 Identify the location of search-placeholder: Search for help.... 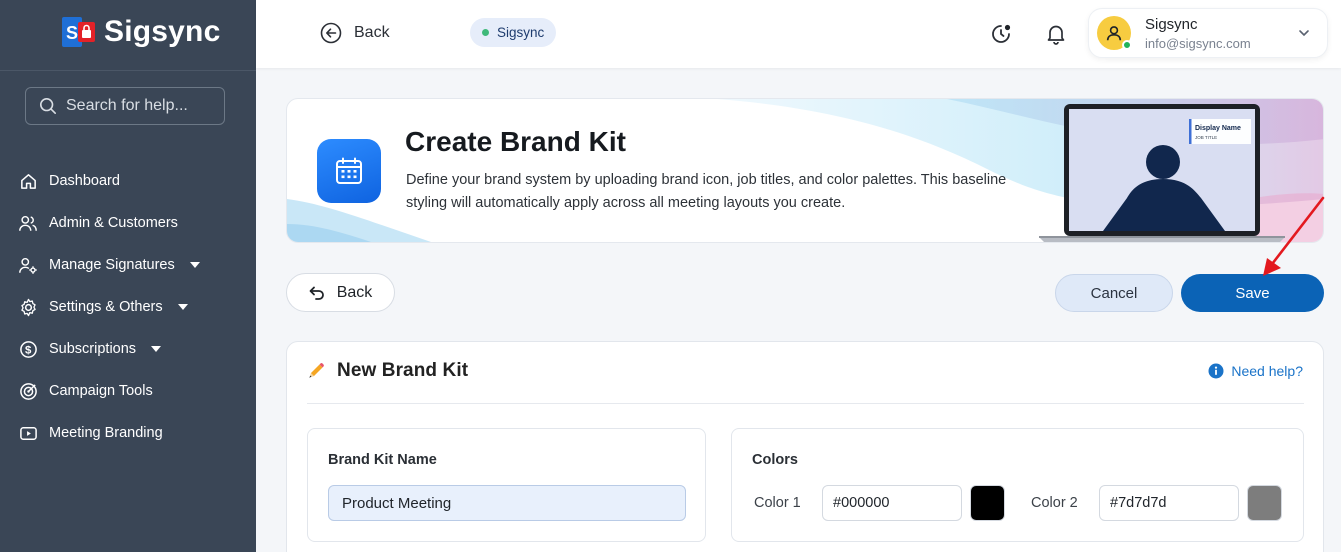
(127, 105).